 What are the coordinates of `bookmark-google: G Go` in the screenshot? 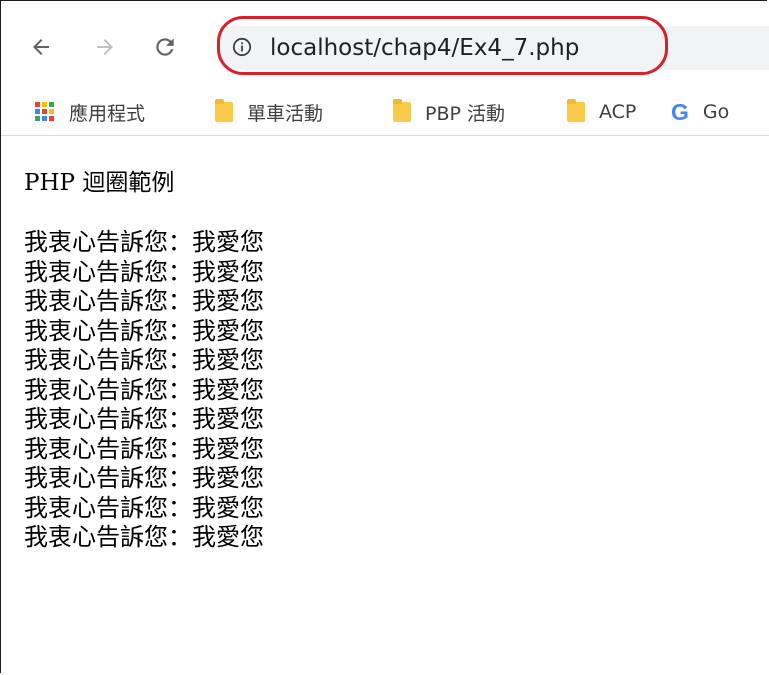 It's located at (700, 112).